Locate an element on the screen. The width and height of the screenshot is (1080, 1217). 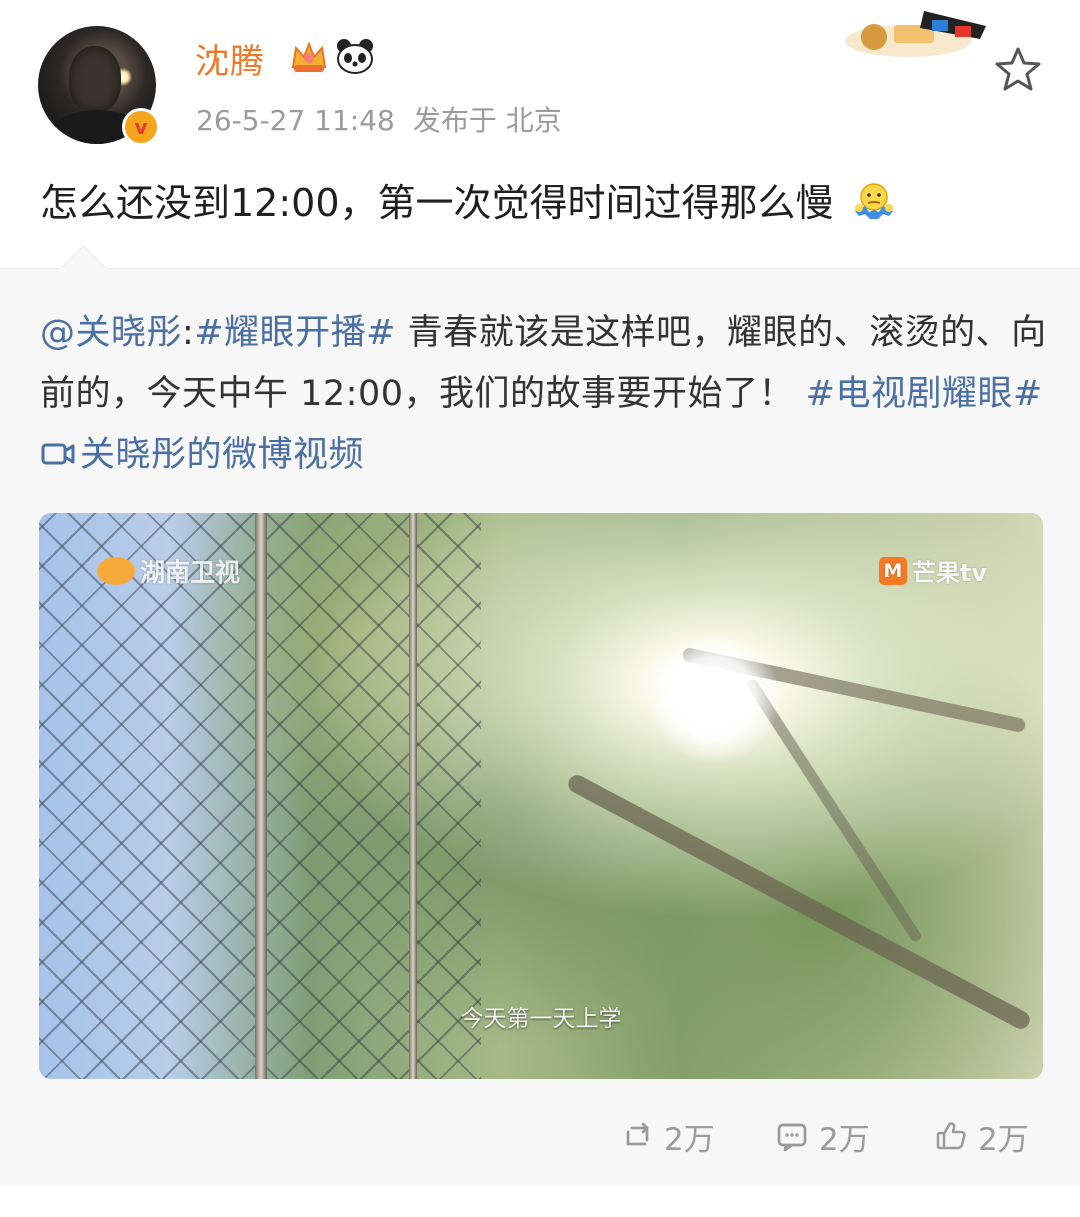
avatar-face is located at coordinates (95, 79).